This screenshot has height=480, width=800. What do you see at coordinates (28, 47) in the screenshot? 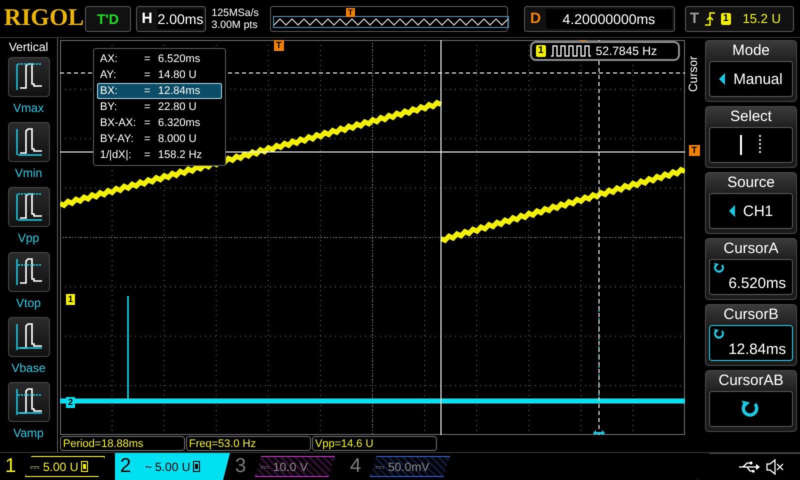
I see `panel-title: Vertical` at bounding box center [28, 47].